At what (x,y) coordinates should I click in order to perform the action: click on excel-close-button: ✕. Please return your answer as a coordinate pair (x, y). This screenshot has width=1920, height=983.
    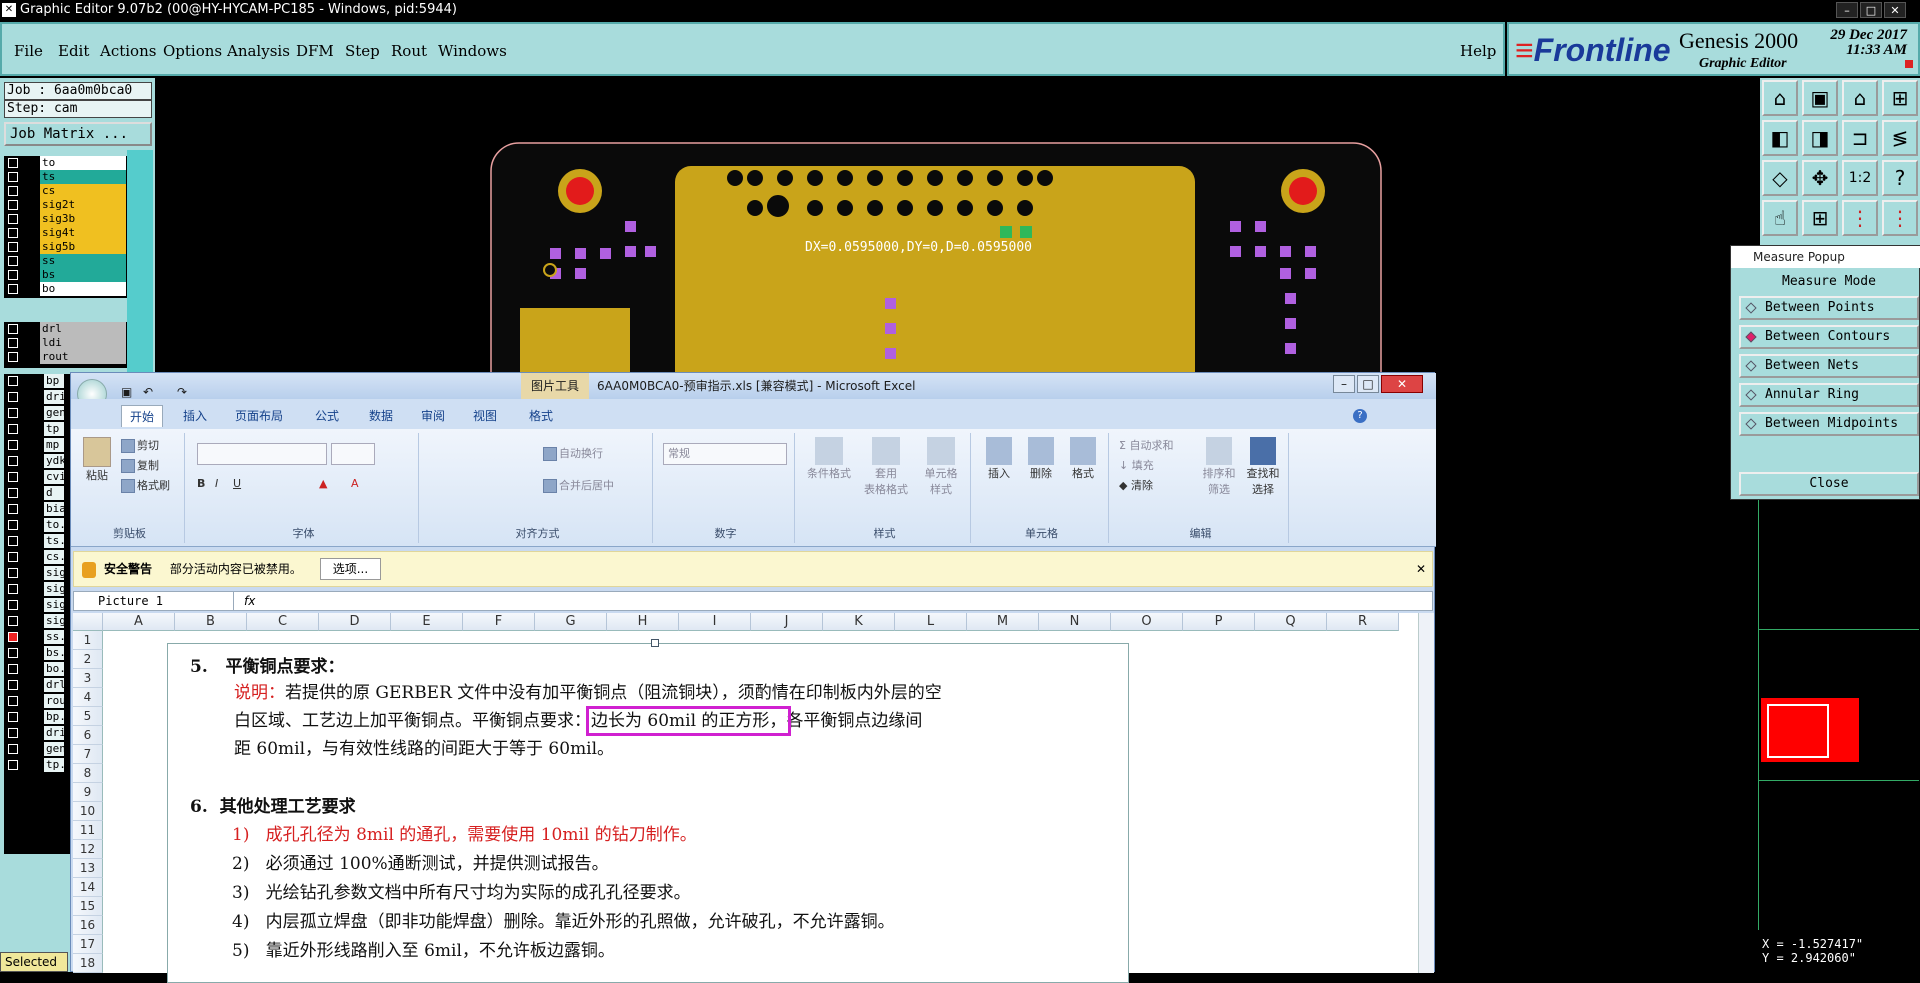
    Looking at the image, I should click on (1402, 384).